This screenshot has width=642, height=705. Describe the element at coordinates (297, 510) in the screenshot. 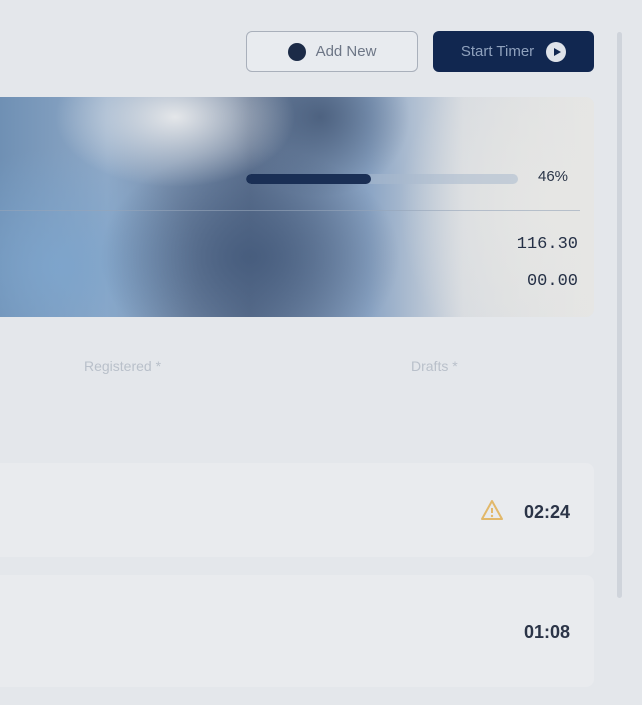

I see `list-item: 02:24` at that location.